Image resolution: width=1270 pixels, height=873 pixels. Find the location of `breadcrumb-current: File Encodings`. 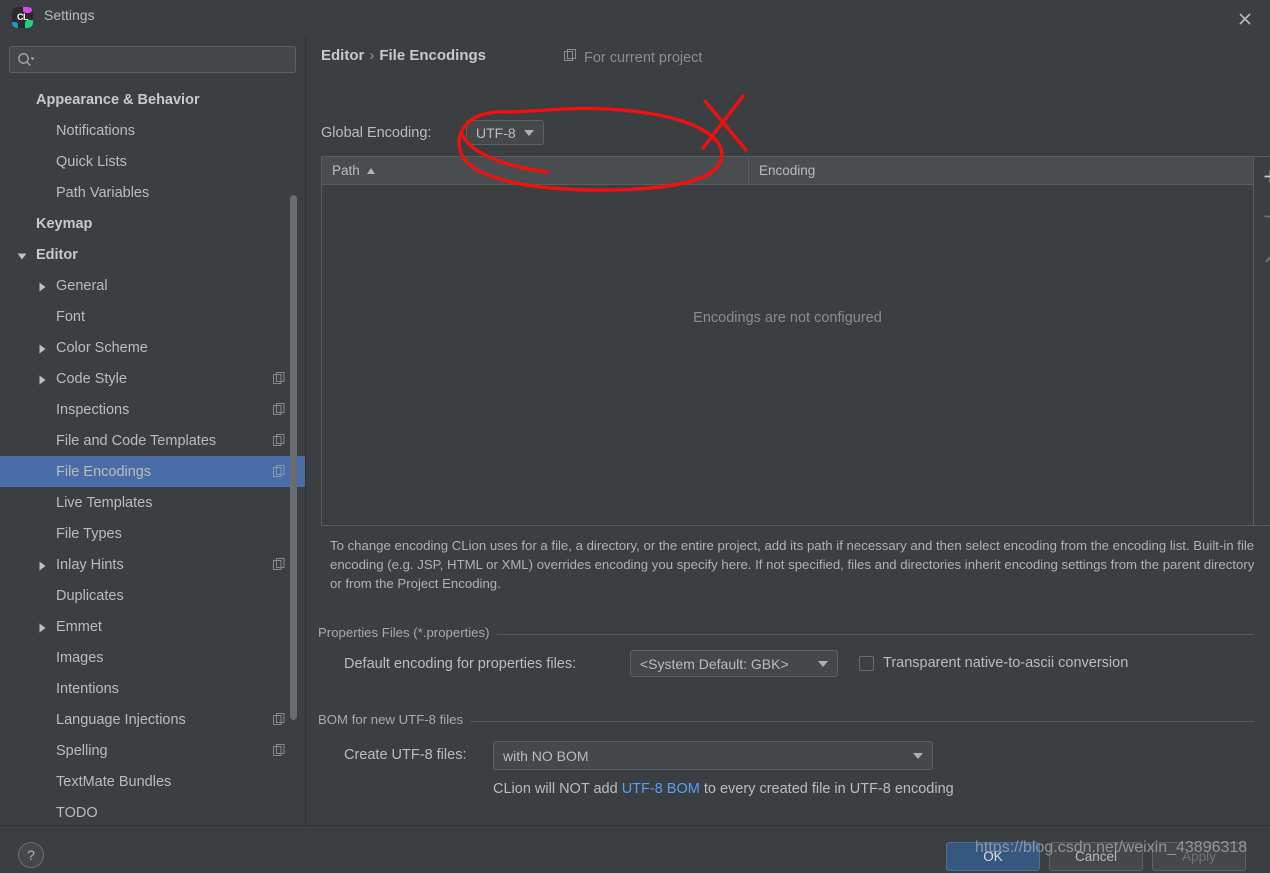

breadcrumb-current: File Encodings is located at coordinates (433, 55).